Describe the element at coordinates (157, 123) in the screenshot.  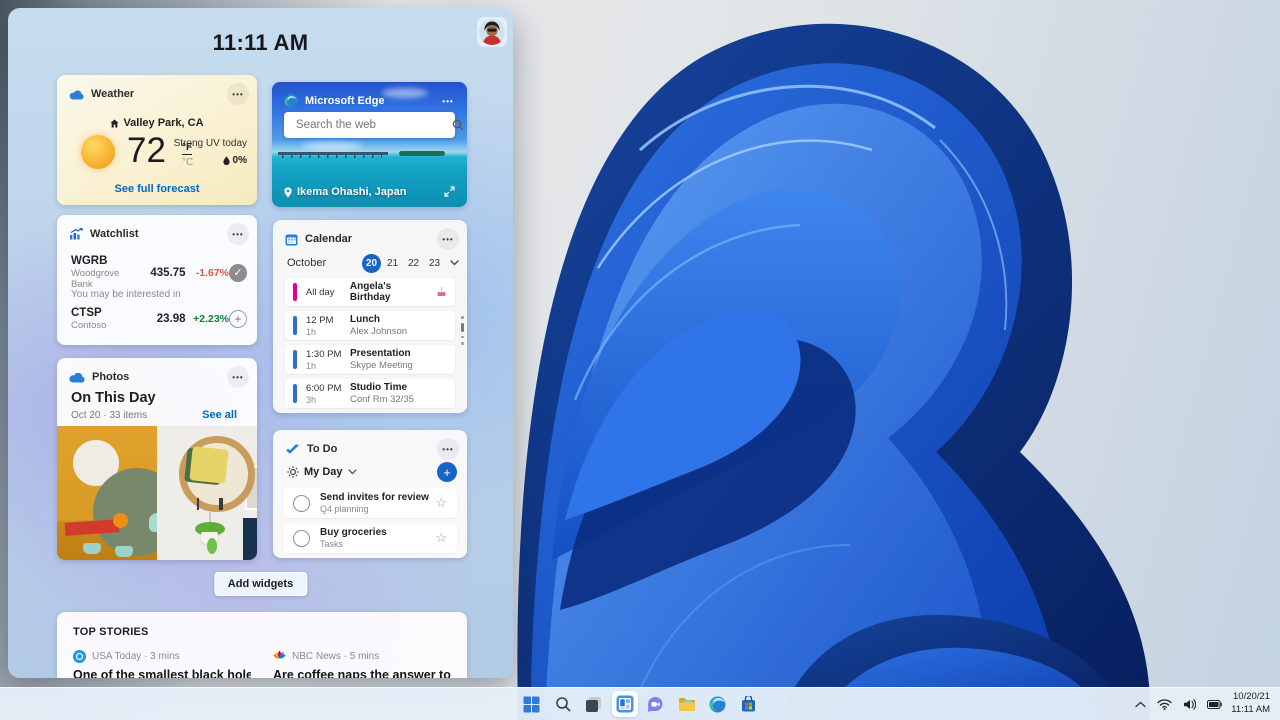
I see `weather-location: Valley Park, CA` at that location.